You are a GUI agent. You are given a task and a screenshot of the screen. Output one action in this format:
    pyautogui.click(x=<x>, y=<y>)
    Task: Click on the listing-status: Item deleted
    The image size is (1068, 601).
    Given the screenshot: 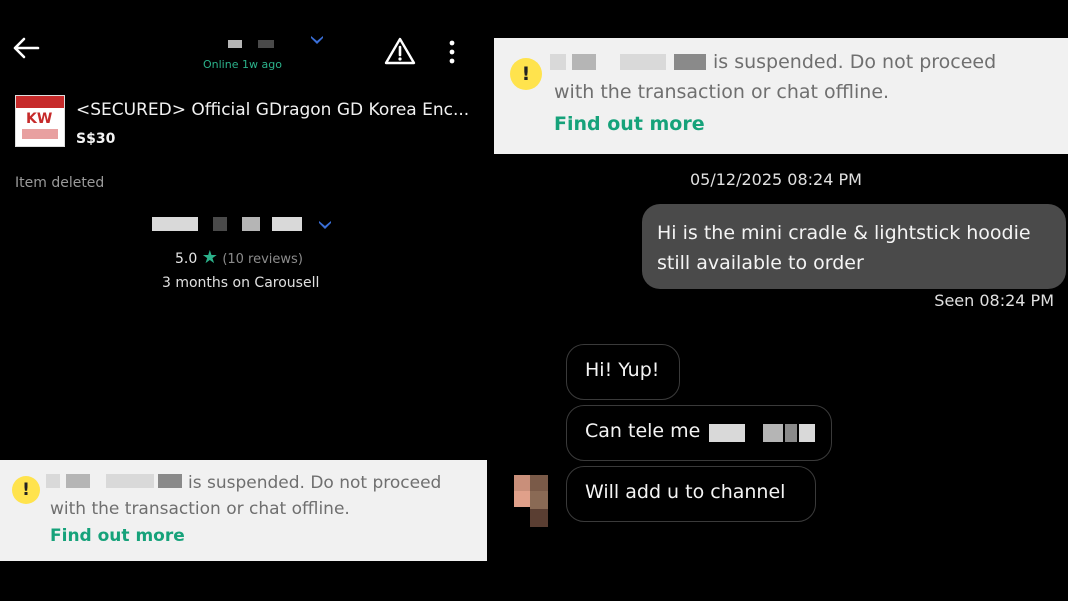 What is the action you would take?
    pyautogui.click(x=60, y=183)
    